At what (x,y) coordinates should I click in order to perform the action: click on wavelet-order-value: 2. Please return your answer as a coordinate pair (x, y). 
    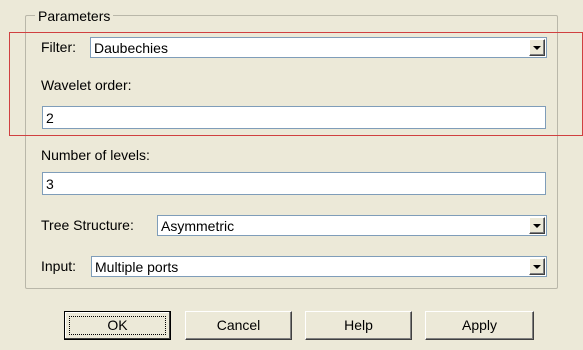
    Looking at the image, I should click on (50, 118).